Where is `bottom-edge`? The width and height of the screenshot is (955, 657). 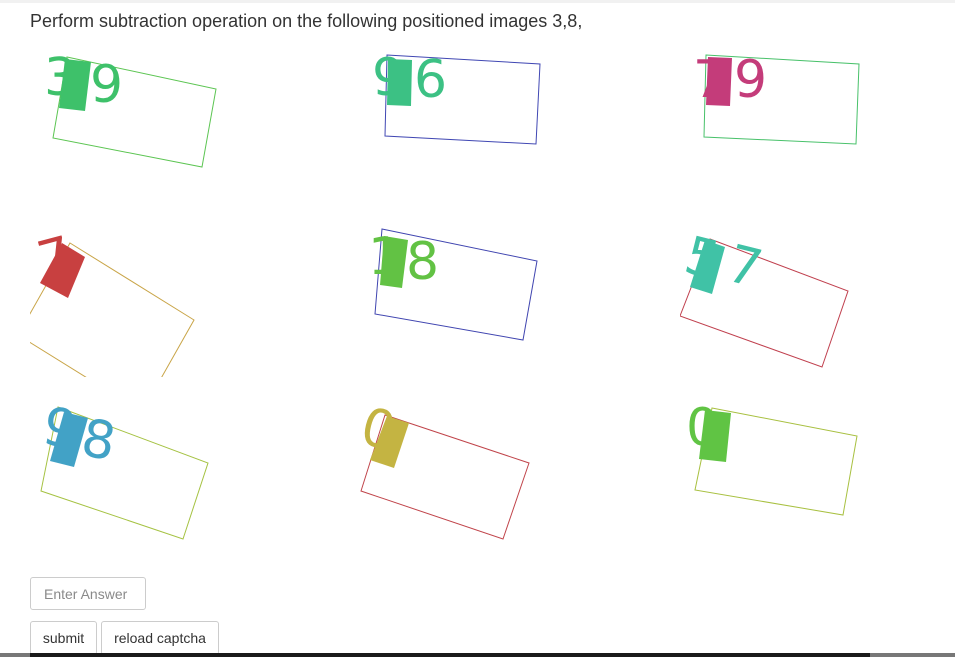
bottom-edge is located at coordinates (477, 655).